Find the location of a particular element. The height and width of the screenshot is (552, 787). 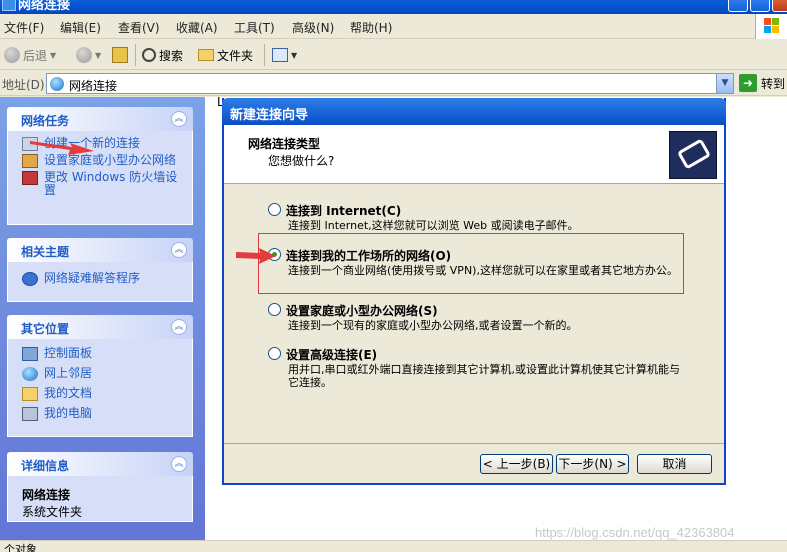

other-places-panel: 其它位置 ︽ 控制面板 网上邻居 我的文档 我的电脑 is located at coordinates (100, 376).